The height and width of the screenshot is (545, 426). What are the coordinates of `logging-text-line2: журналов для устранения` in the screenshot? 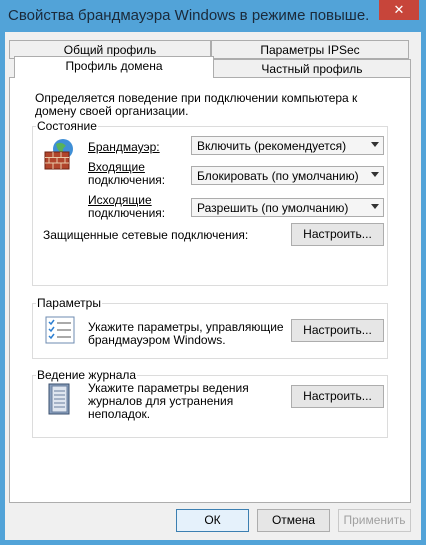 It's located at (161, 401).